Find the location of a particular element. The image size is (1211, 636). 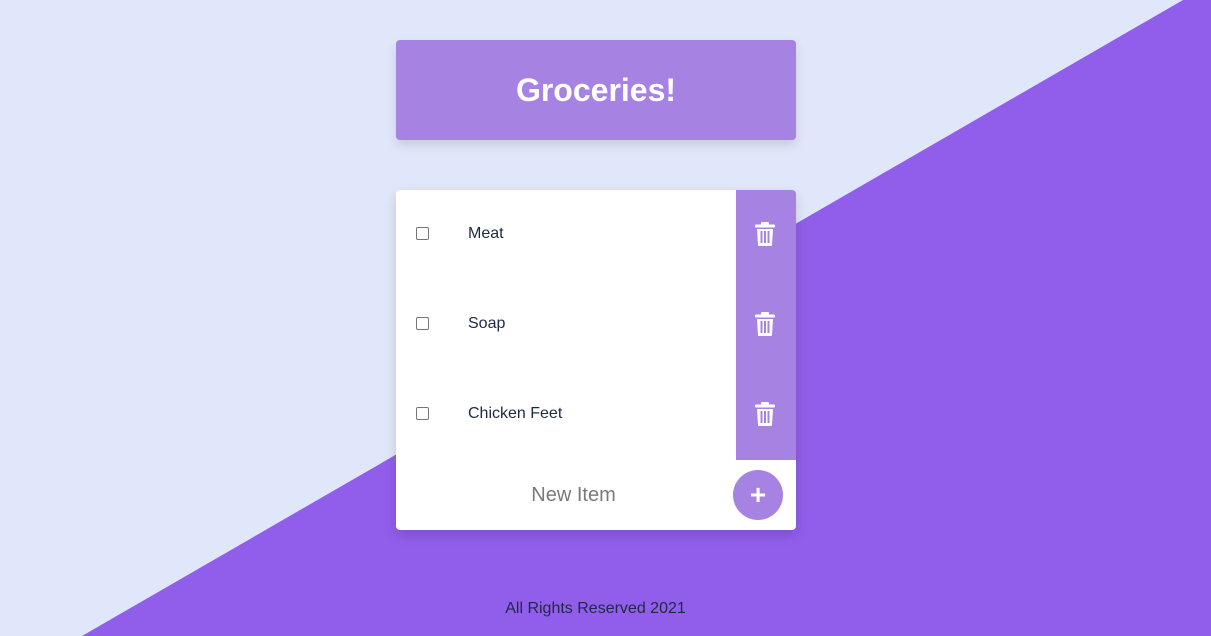

header-banner: Groceries! is located at coordinates (596, 90).